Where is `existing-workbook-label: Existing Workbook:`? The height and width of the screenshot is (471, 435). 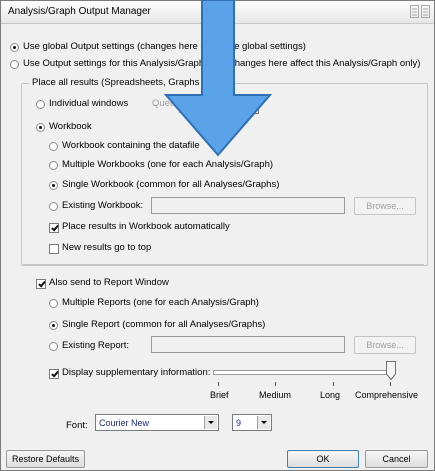 existing-workbook-label: Existing Workbook: is located at coordinates (102, 206).